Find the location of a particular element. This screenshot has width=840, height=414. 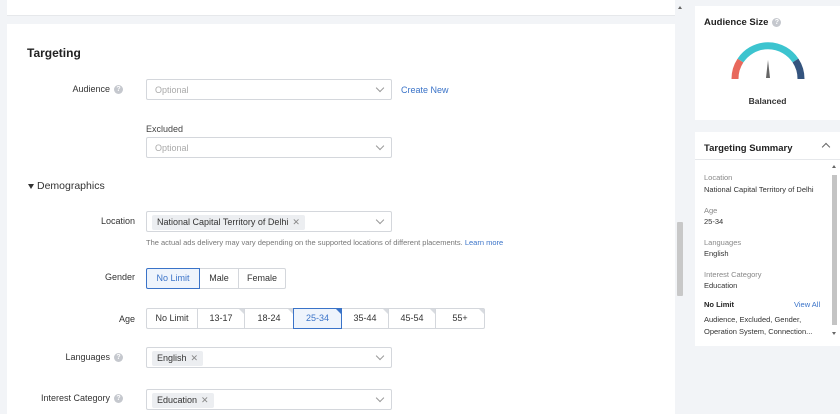

summary-languages-value: English is located at coordinates (716, 253).